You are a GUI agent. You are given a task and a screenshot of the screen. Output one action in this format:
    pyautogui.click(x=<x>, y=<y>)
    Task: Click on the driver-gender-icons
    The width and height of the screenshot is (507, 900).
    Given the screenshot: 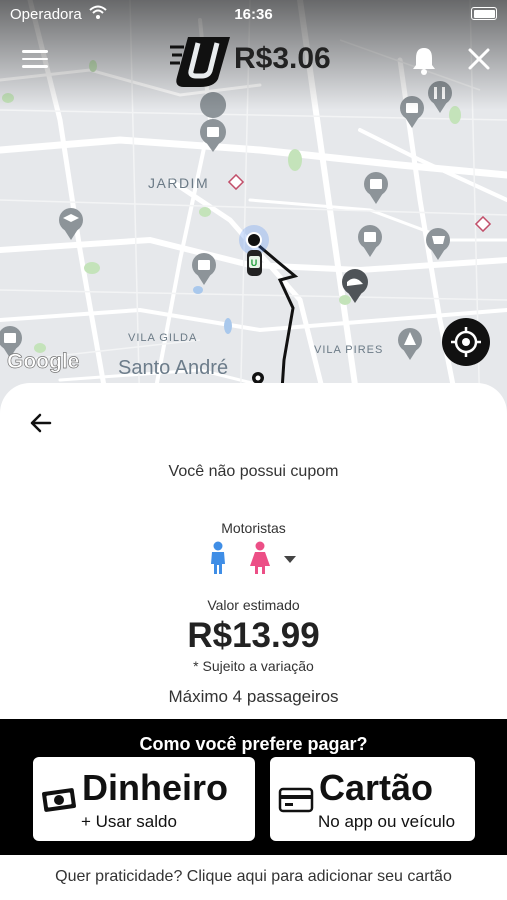 What is the action you would take?
    pyautogui.click(x=253, y=557)
    